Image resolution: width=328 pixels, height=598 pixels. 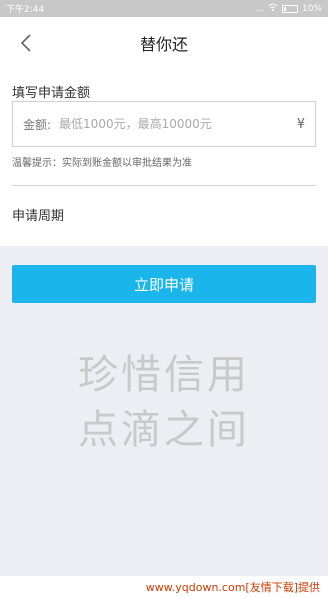 What do you see at coordinates (164, 587) in the screenshot?
I see `footer-credit: www.yqdown.com[友情下载]提供` at bounding box center [164, 587].